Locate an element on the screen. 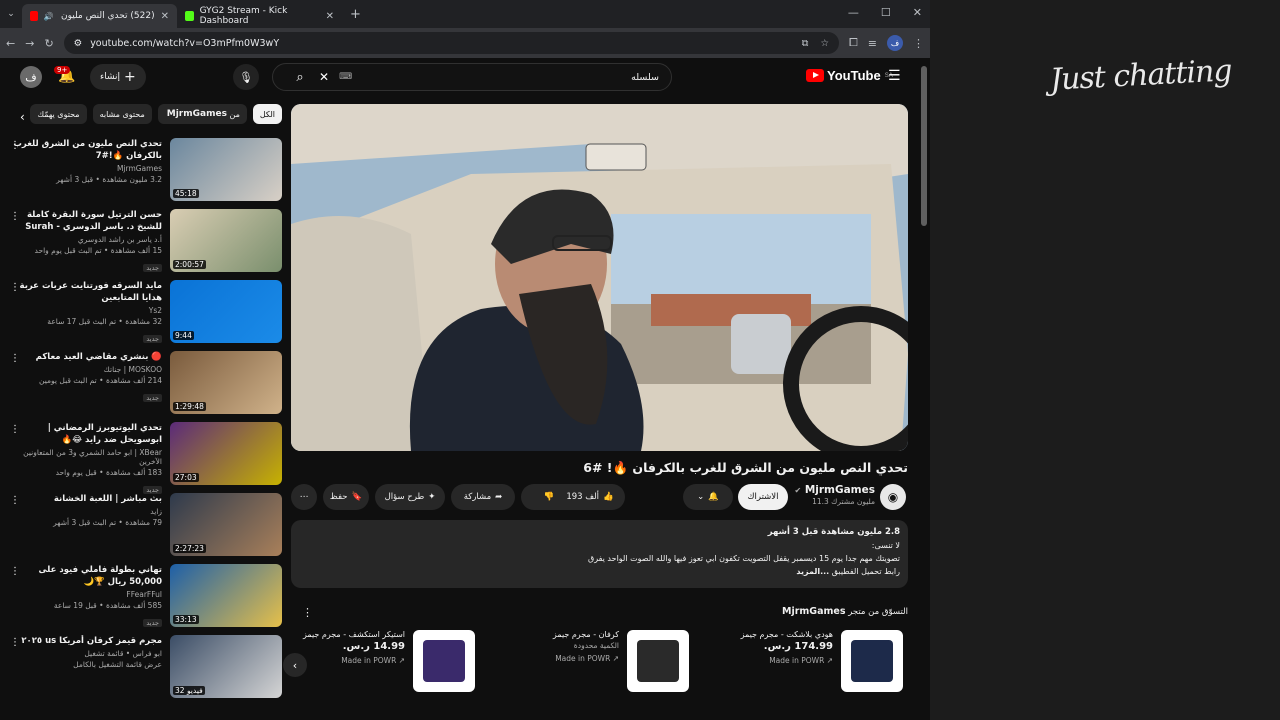 The height and width of the screenshot is (720, 1280). video-title: بث مباشر | اللعبة الخشانة is located at coordinates (87, 499).